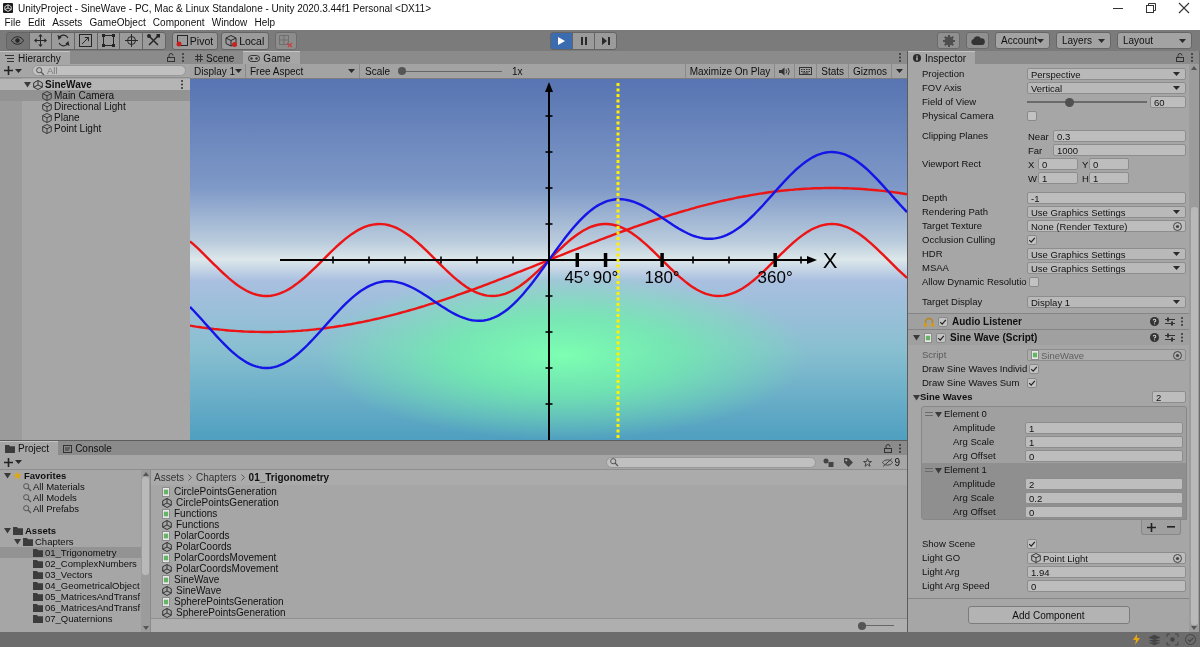 The image size is (1200, 647). What do you see at coordinates (1054, 491) in the screenshot?
I see `list-element: Element 1 Amplitude 2 Arg Scale 0.2 Arg Offset 0` at bounding box center [1054, 491].